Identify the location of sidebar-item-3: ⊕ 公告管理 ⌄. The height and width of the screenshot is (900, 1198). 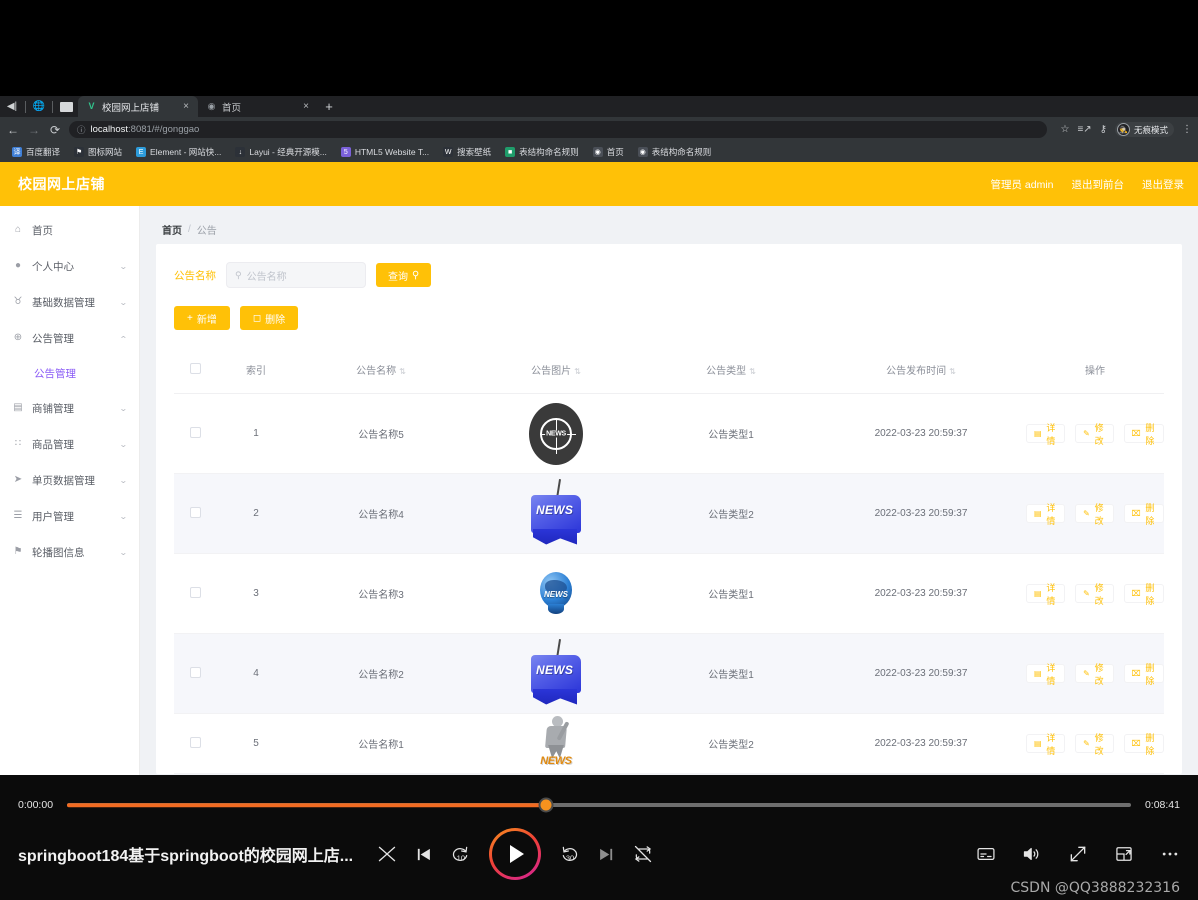
(69, 338).